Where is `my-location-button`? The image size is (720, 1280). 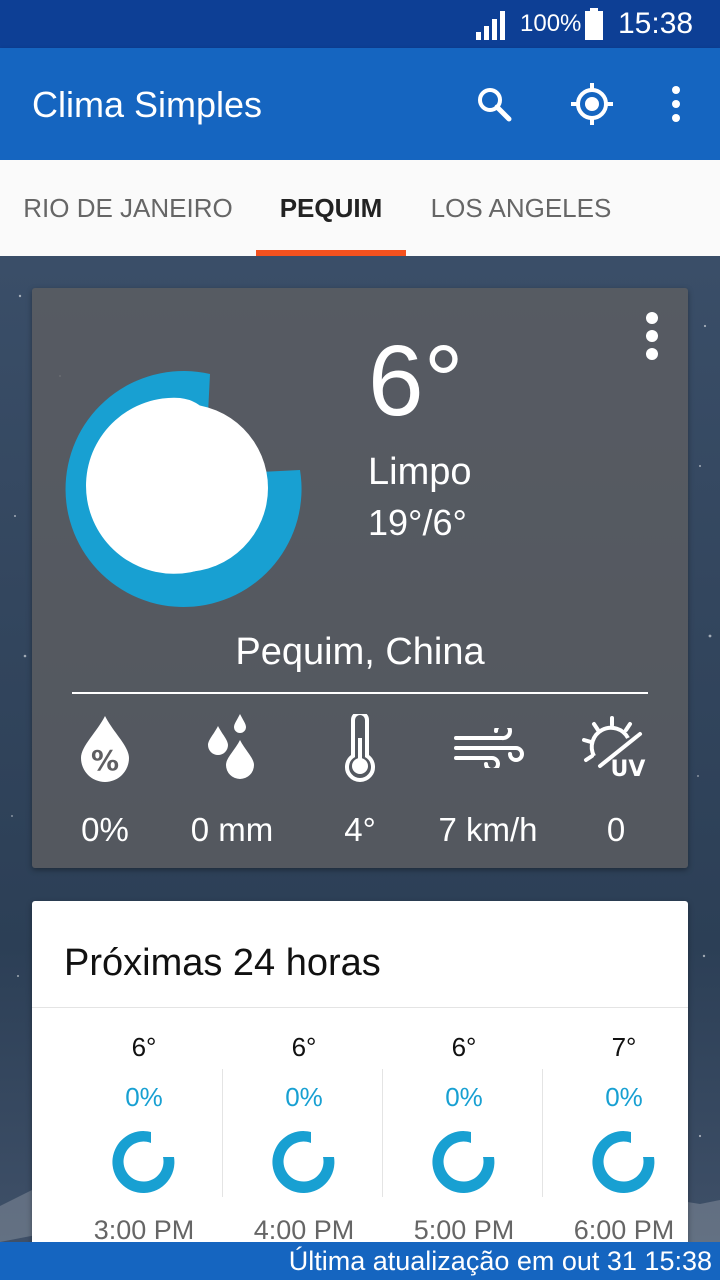
my-location-button is located at coordinates (592, 104).